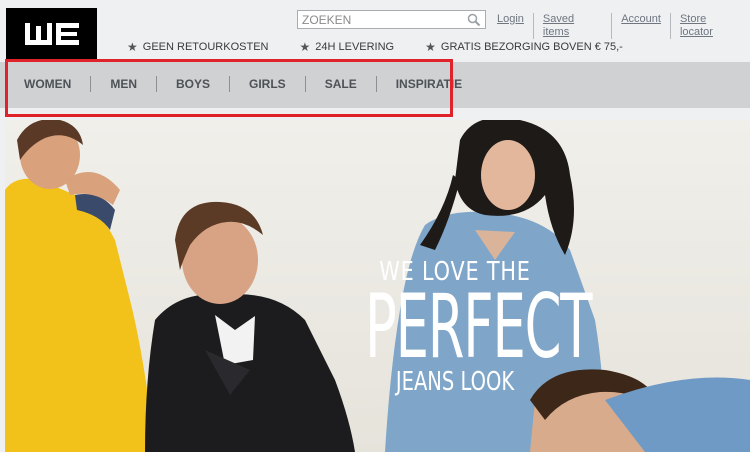  I want to click on nav-item-girls: GIRLS, so click(267, 84).